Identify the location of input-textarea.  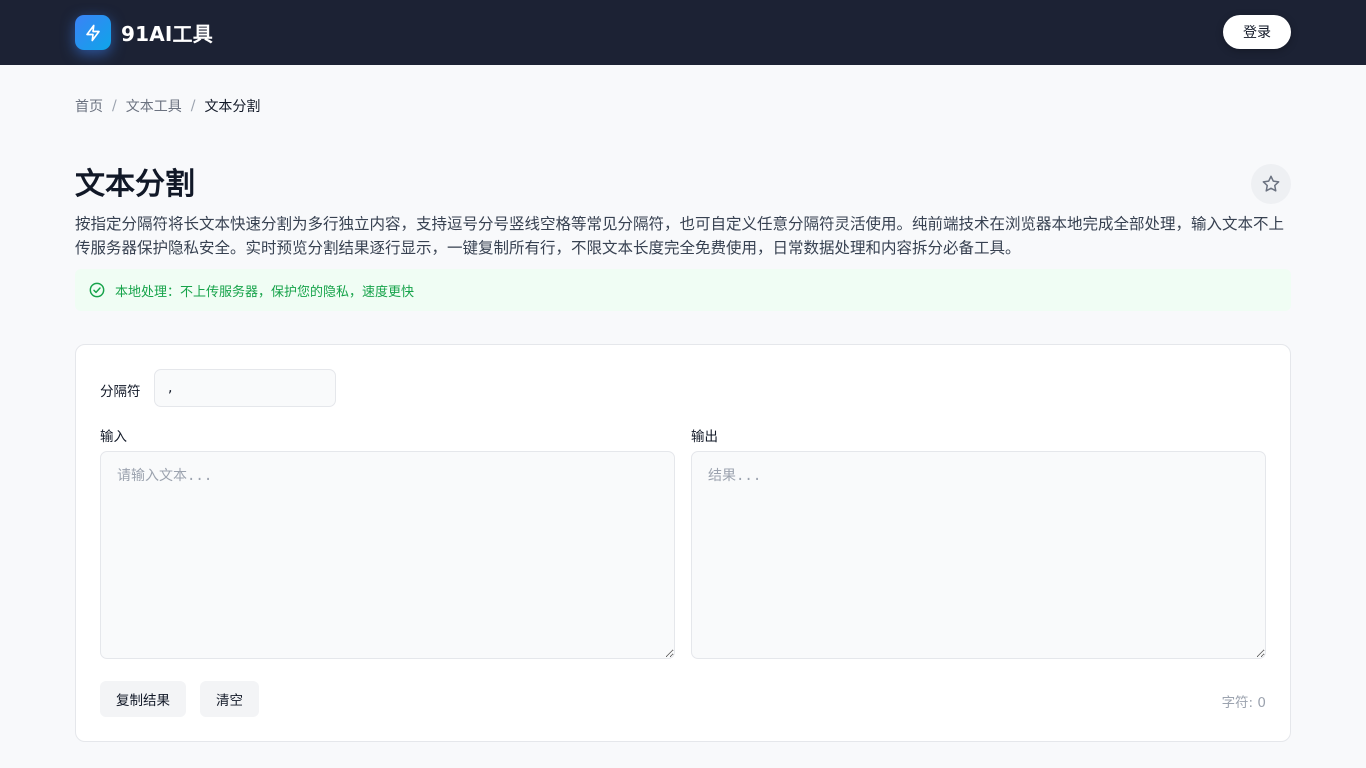
(387, 555).